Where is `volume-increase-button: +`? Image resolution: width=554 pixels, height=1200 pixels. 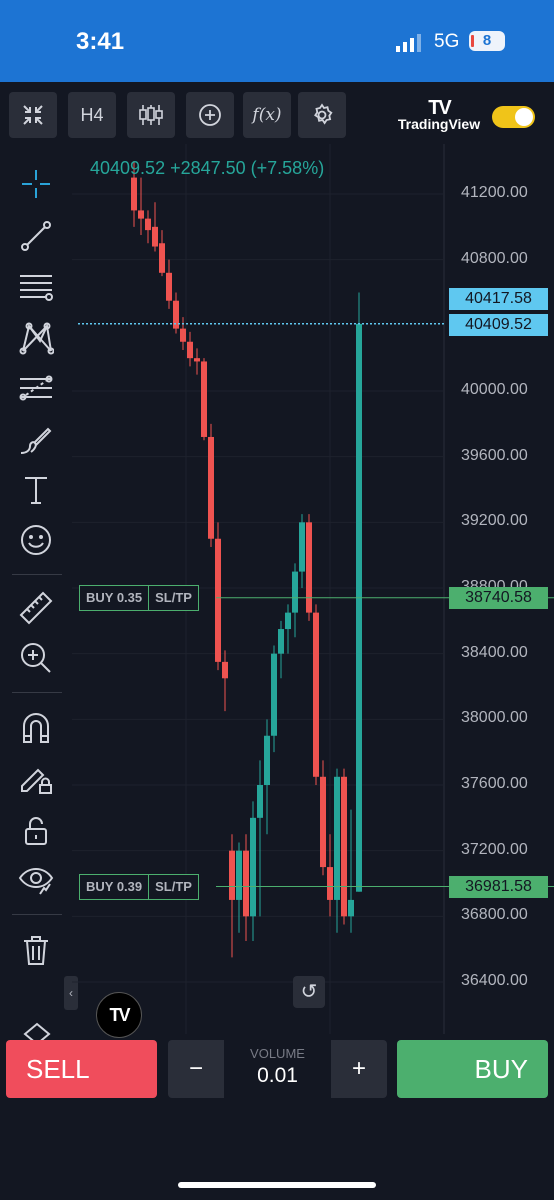 volume-increase-button: + is located at coordinates (359, 1069).